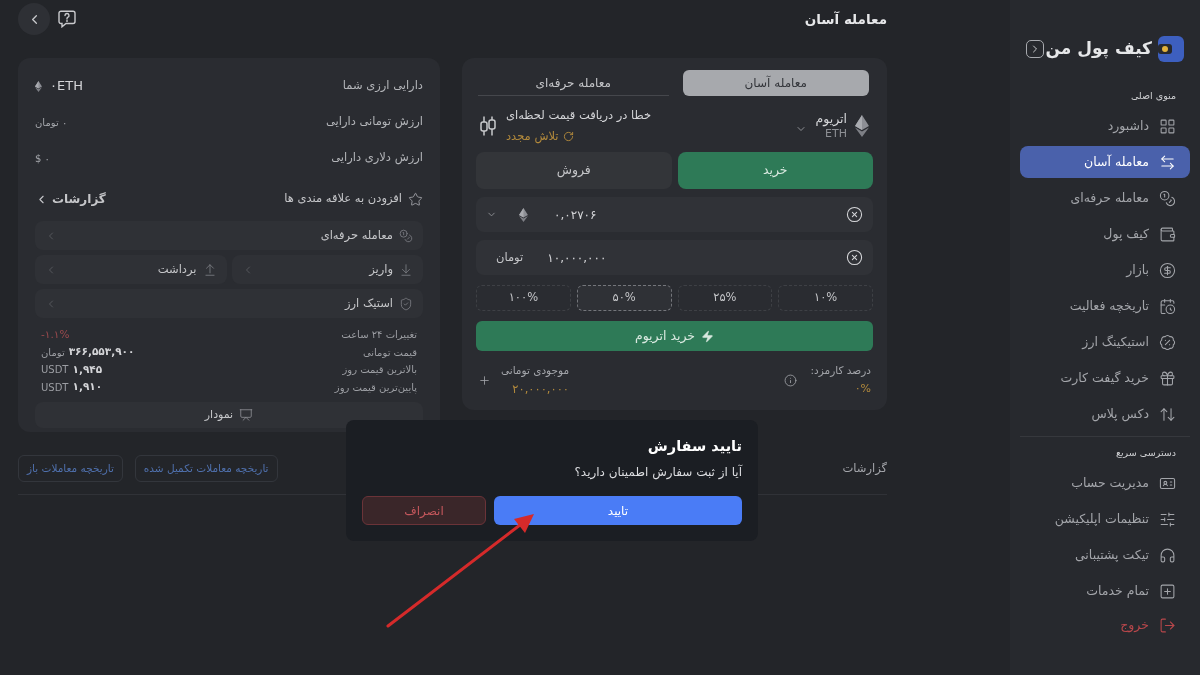  Describe the element at coordinates (1105, 591) in the screenshot. I see `sidebar-item: تمام خدمات` at that location.